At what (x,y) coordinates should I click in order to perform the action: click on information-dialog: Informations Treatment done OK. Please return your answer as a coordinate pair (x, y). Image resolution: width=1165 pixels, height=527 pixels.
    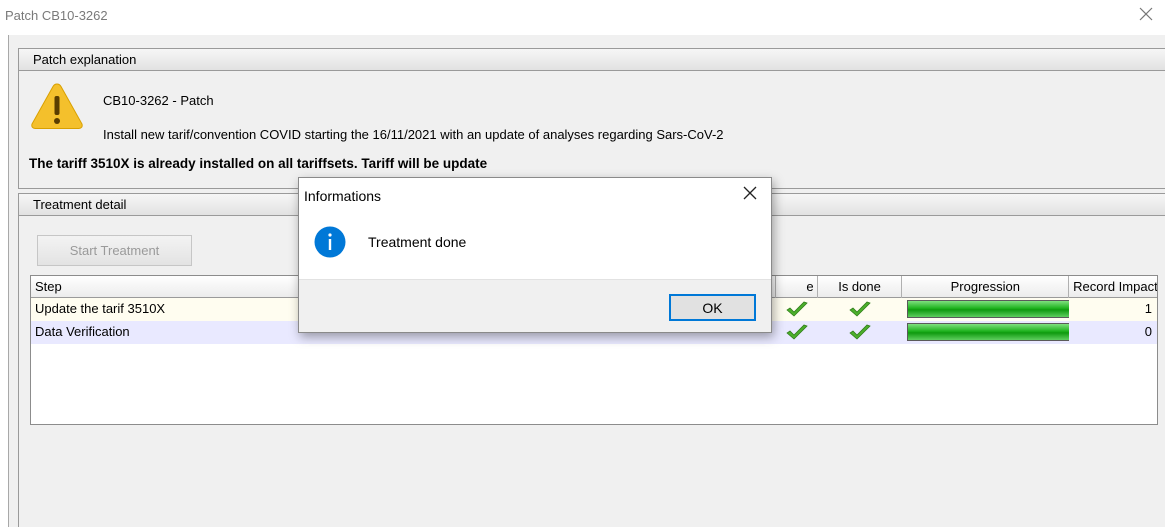
    Looking at the image, I should click on (535, 255).